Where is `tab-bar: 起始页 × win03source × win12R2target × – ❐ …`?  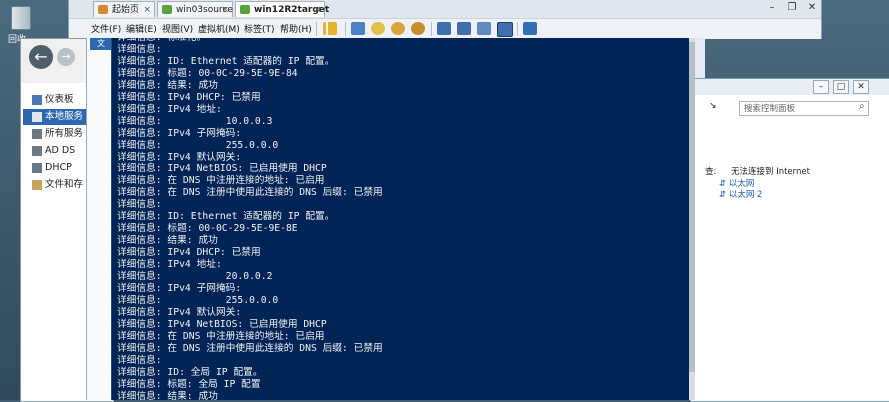 tab-bar: 起始页 × win03source × win12R2target × – ❐ … is located at coordinates (445, 9).